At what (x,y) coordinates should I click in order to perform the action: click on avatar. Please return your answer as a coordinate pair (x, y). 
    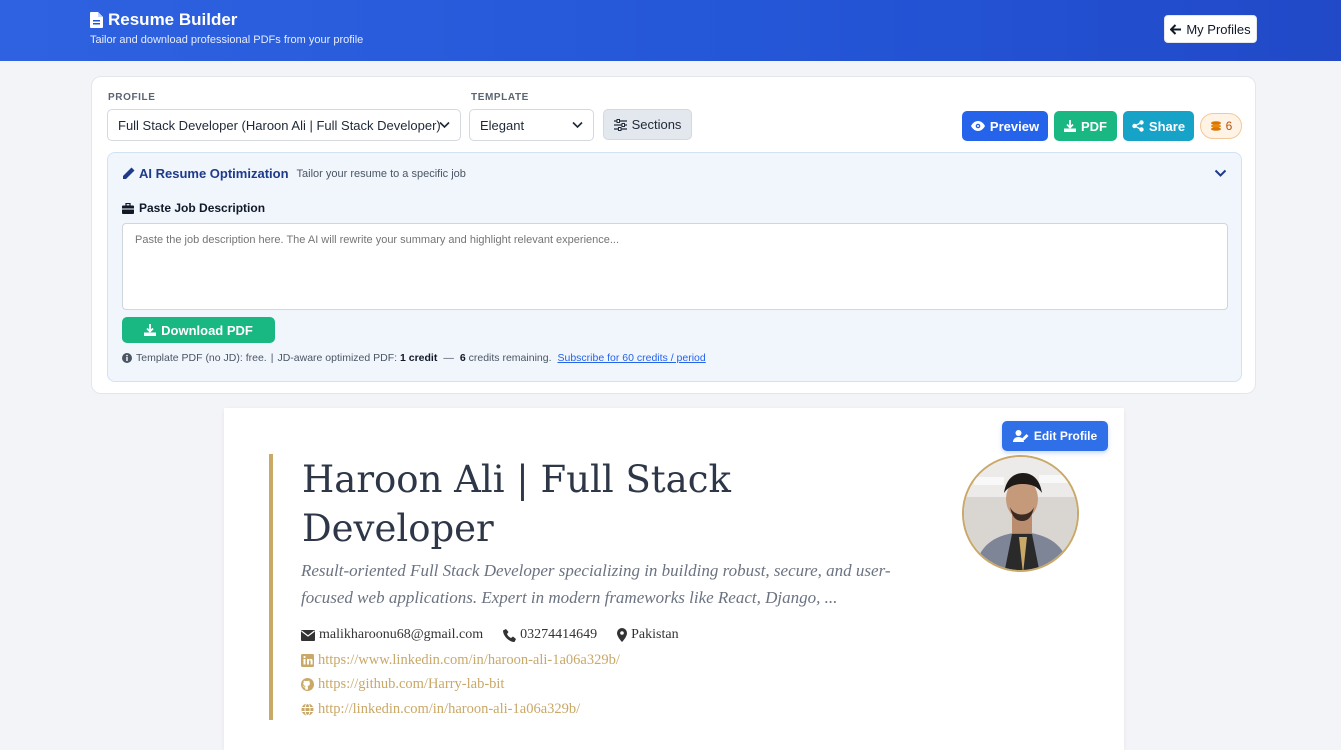
    Looking at the image, I should click on (1020, 513).